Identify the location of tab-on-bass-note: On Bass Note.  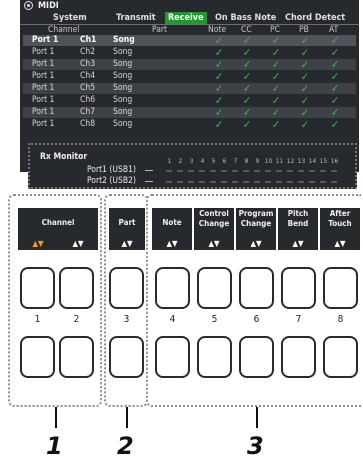
(245, 18).